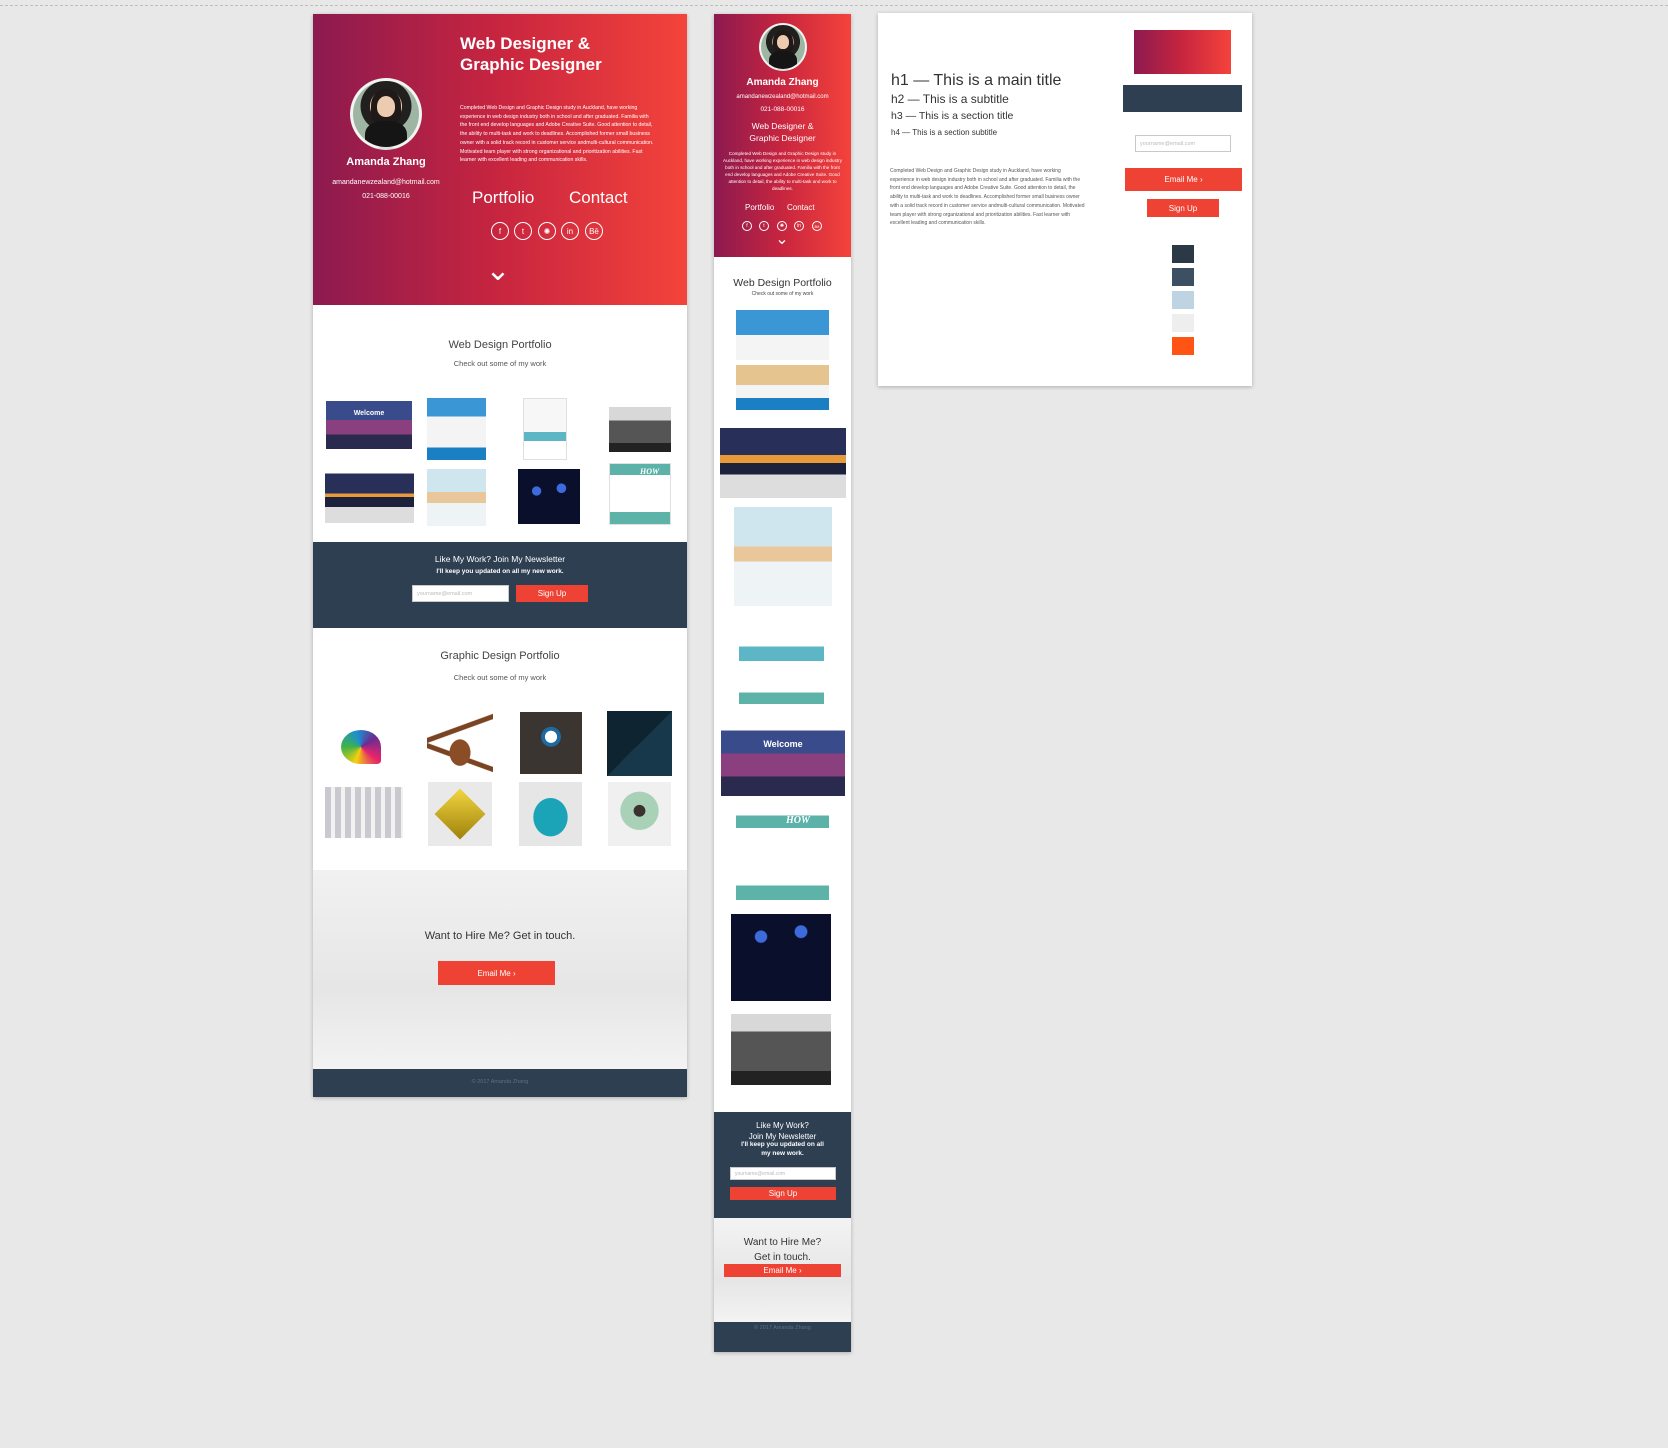 The image size is (1668, 1448). What do you see at coordinates (944, 132) in the screenshot?
I see `style-h4: h4 — This is a section subtitle` at bounding box center [944, 132].